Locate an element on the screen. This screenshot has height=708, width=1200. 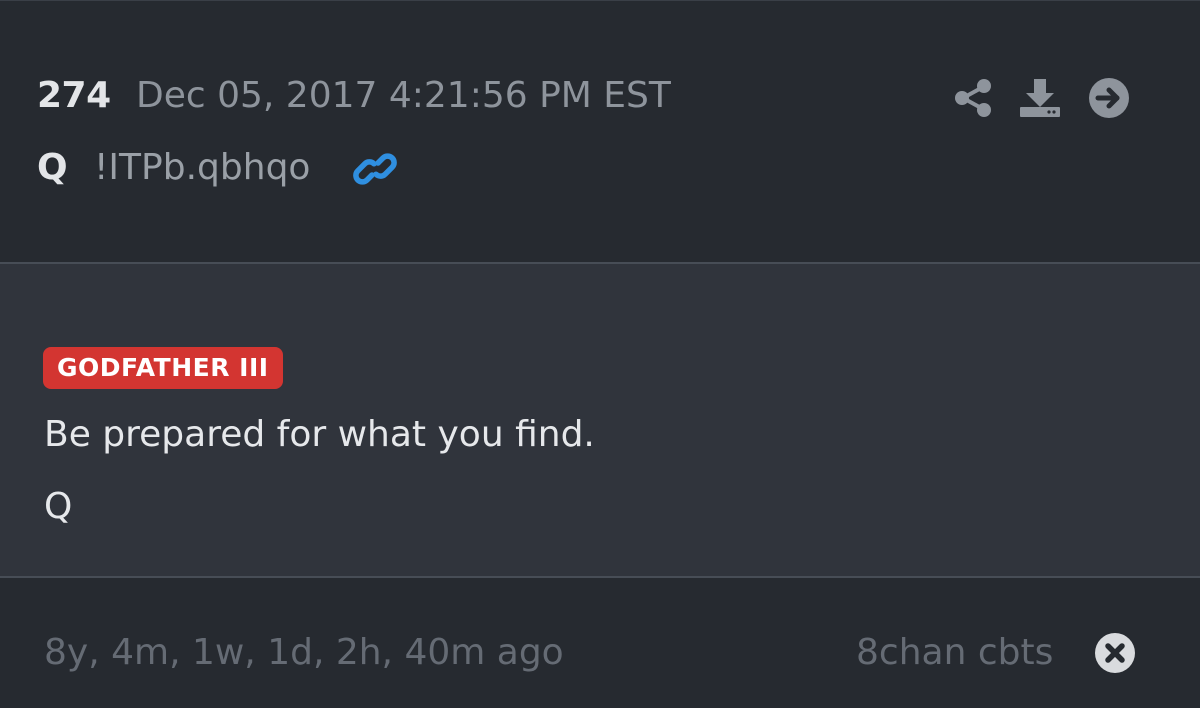
author-tripcode: !ITPb.qbhqo is located at coordinates (202, 167).